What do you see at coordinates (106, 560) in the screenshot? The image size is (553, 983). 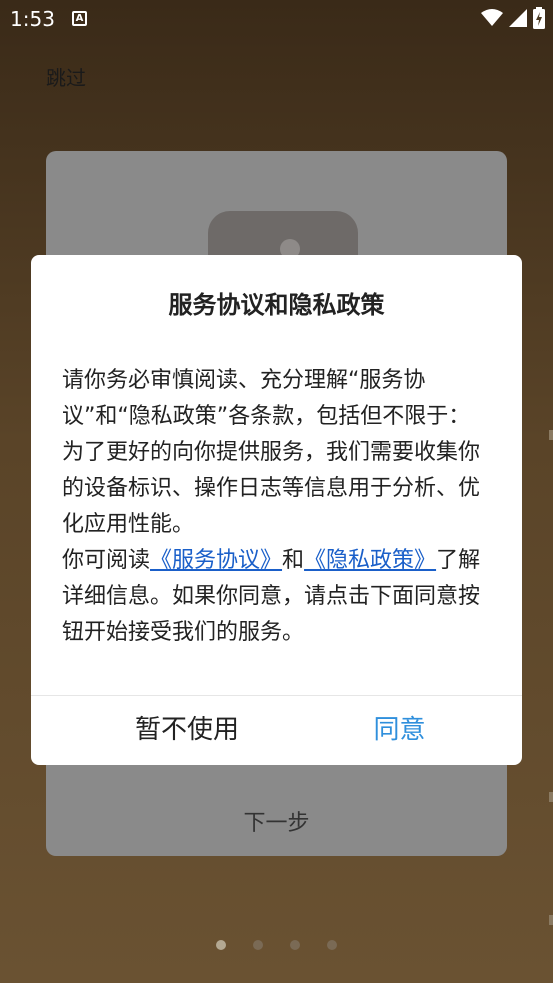 I see `body-prefix: 你可阅读` at bounding box center [106, 560].